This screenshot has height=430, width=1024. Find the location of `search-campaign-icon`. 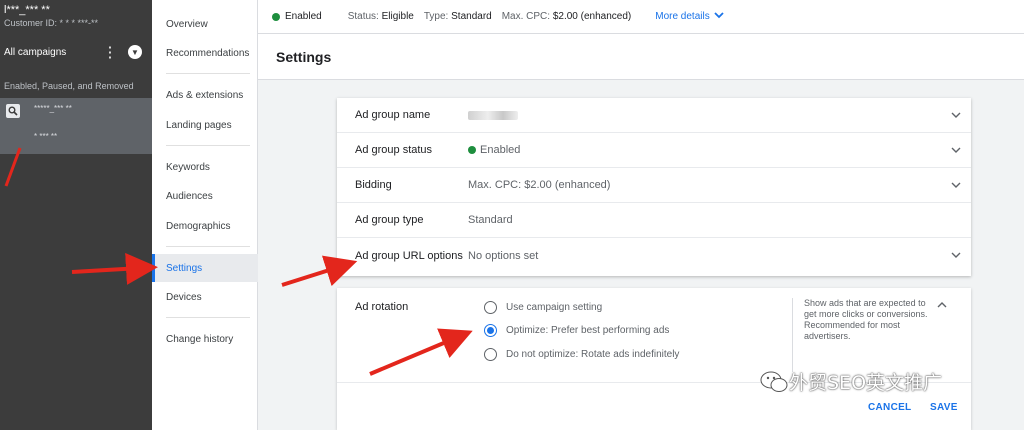

search-campaign-icon is located at coordinates (13, 111).